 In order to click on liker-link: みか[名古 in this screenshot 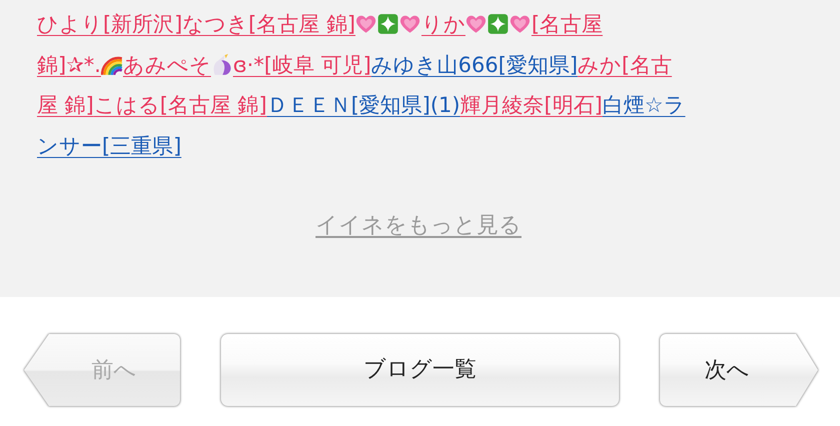, I will do `click(625, 64)`.